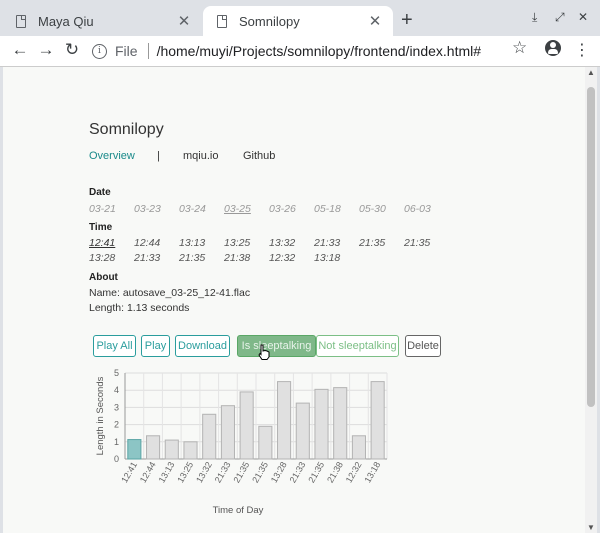  Describe the element at coordinates (204, 472) in the screenshot. I see `x-tick-label: 13:32` at that location.